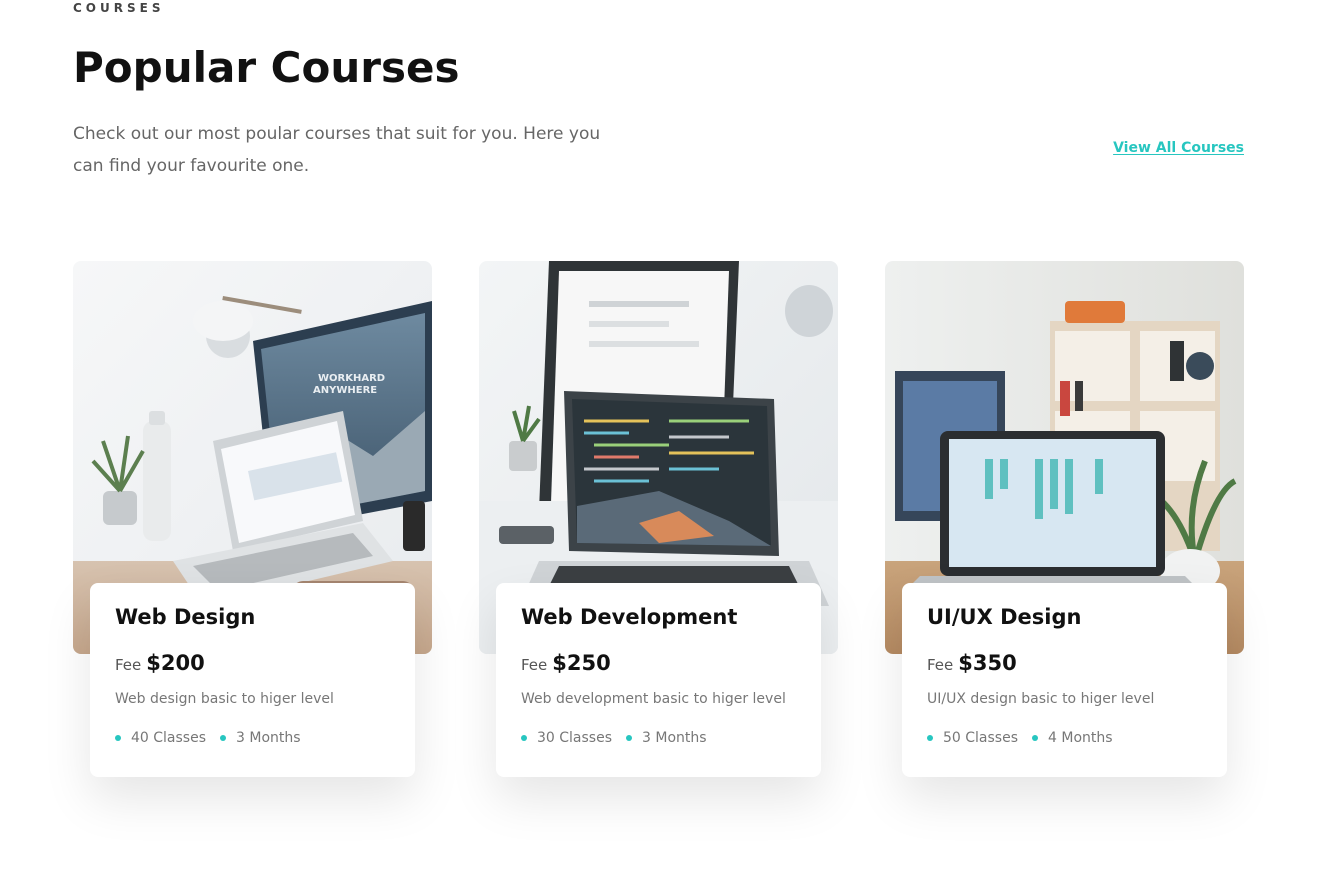 This screenshot has height=884, width=1317. I want to click on classes-label: 40 Classes, so click(169, 738).